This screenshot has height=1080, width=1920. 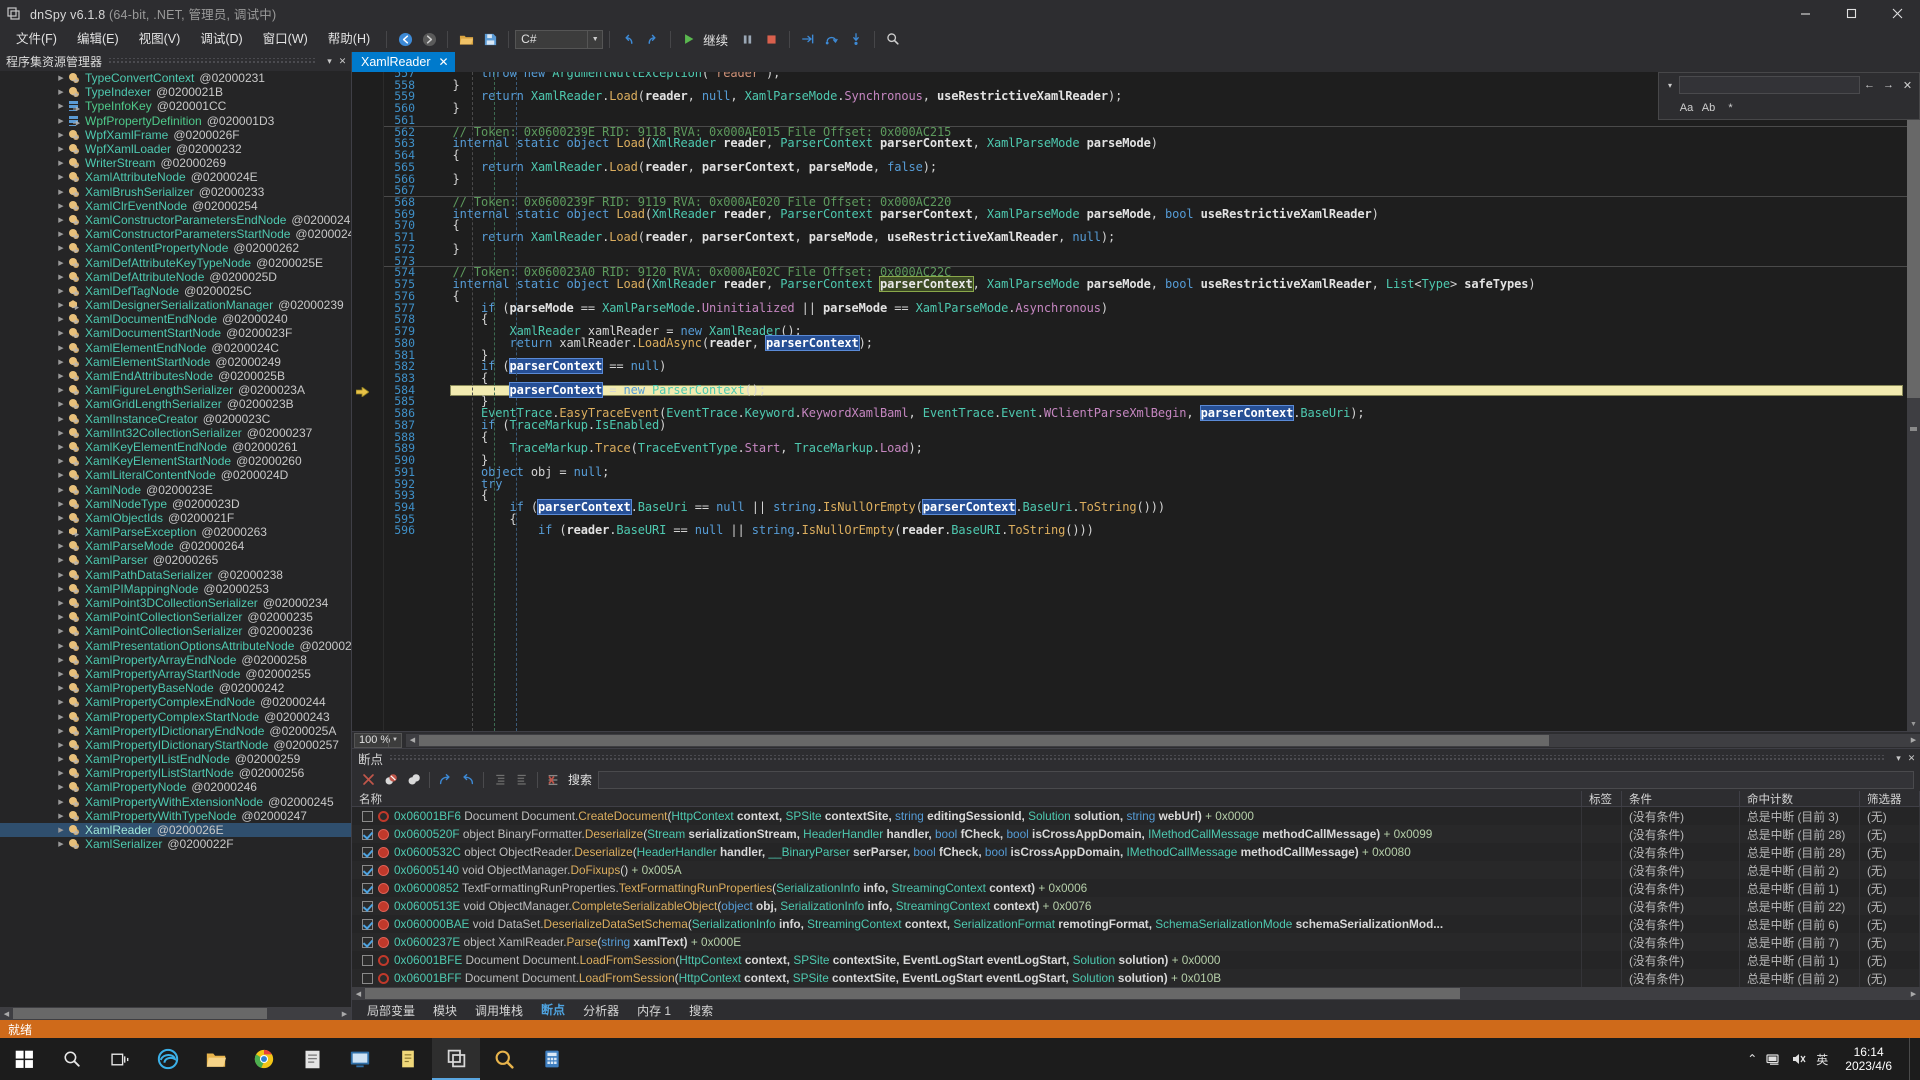 What do you see at coordinates (1800, 942) in the screenshot?
I see `bp-hitcount-cell: 总是中断 (目前 7)` at bounding box center [1800, 942].